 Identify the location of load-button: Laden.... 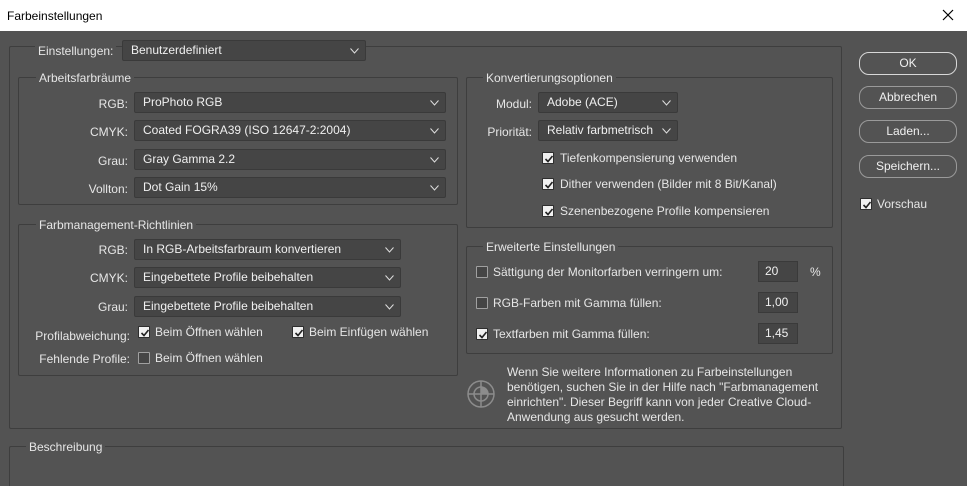
(908, 131).